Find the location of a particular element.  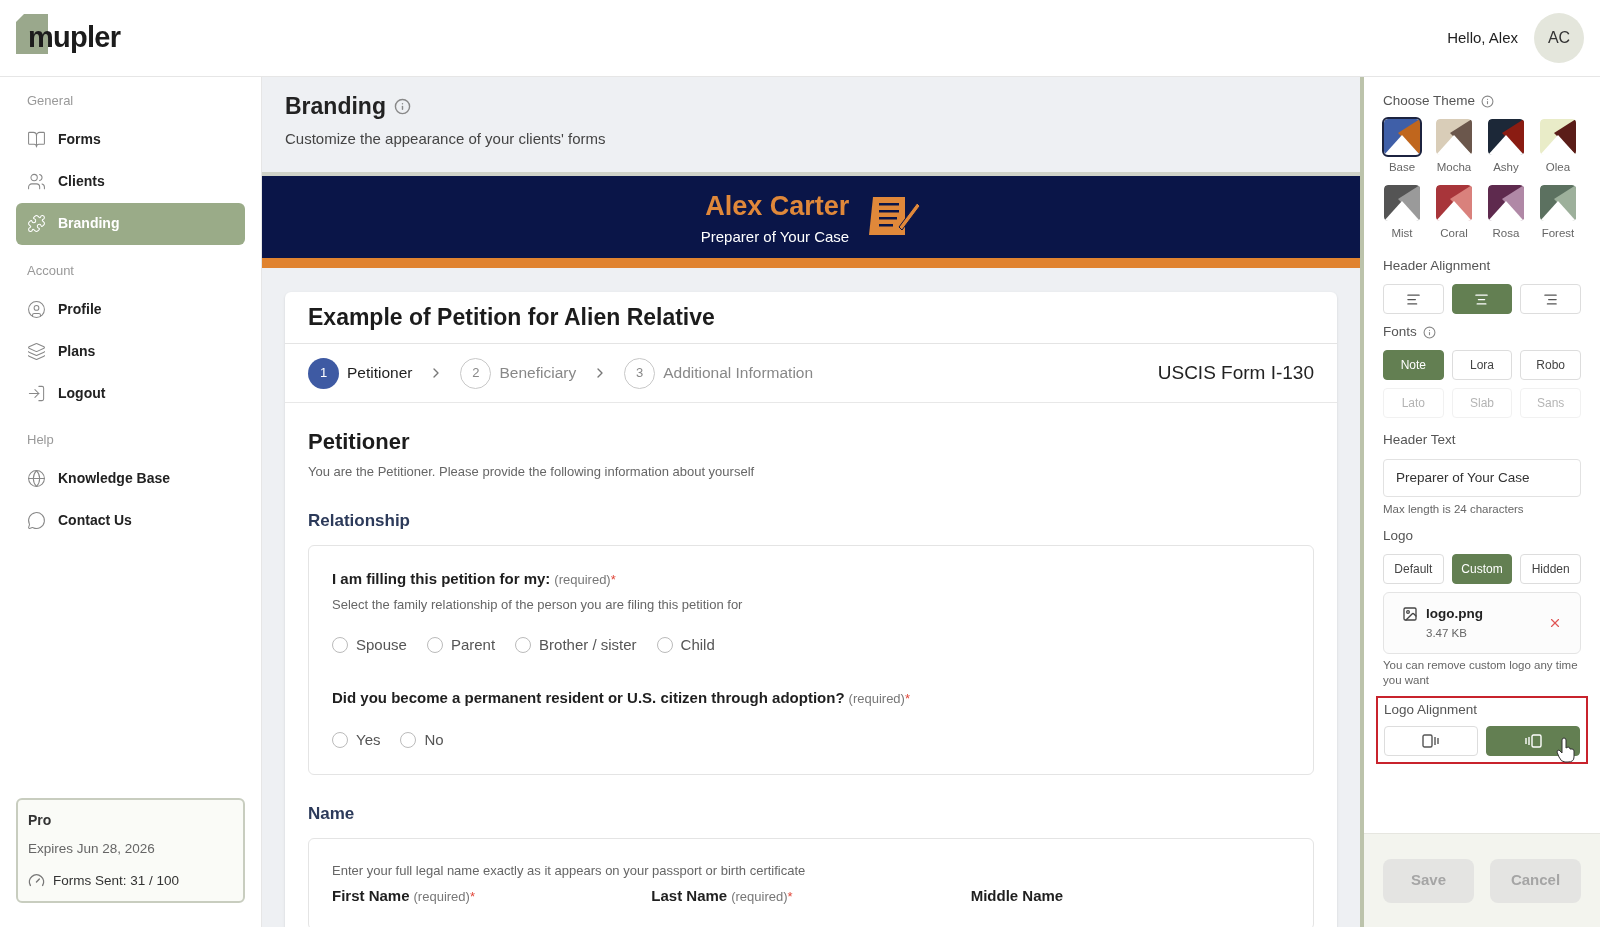

section-title: Account is located at coordinates (50, 270).